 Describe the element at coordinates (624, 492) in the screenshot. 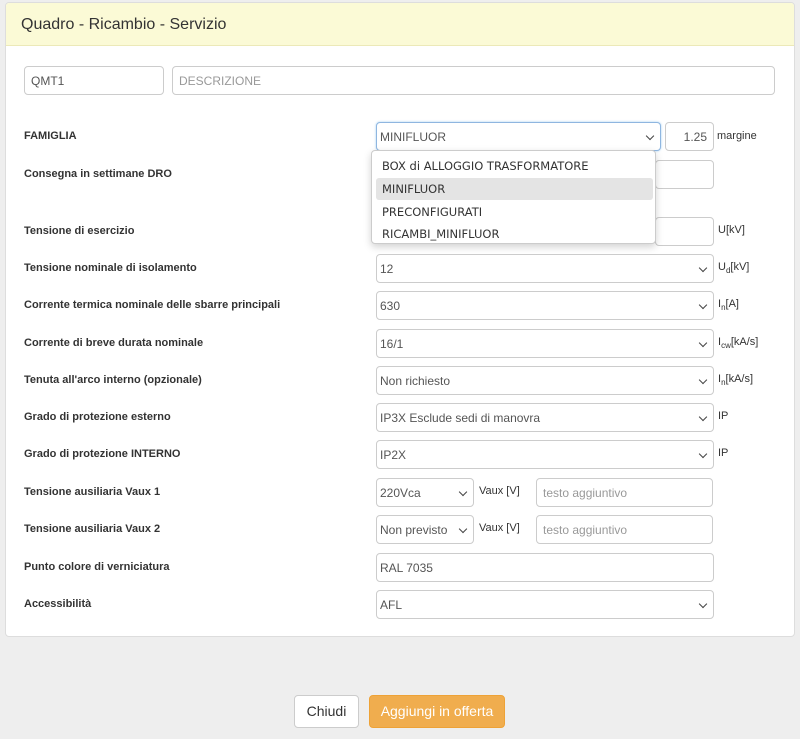

I see `vaux1-extra-input` at that location.